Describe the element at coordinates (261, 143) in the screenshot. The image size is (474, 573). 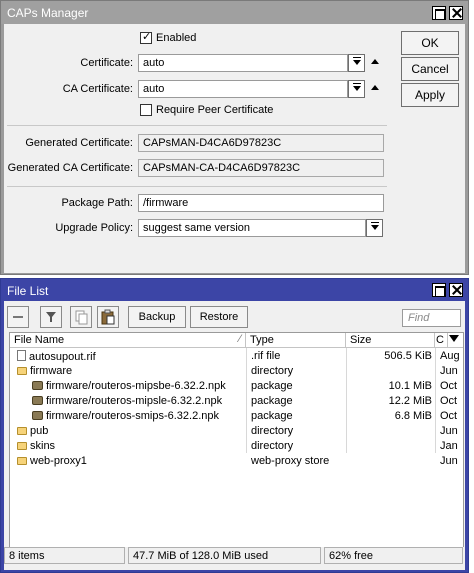
I see `generated-certificate-value: CAPsMAN-D4CA6D97823C` at that location.